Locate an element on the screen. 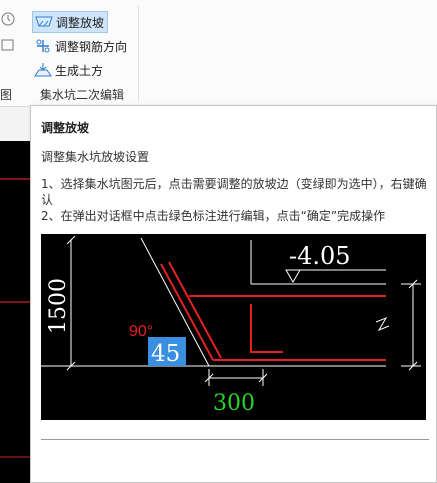 This screenshot has height=483, width=437. adjust-rebar-direction-button: 调整钢筋方向 is located at coordinates (81, 46).